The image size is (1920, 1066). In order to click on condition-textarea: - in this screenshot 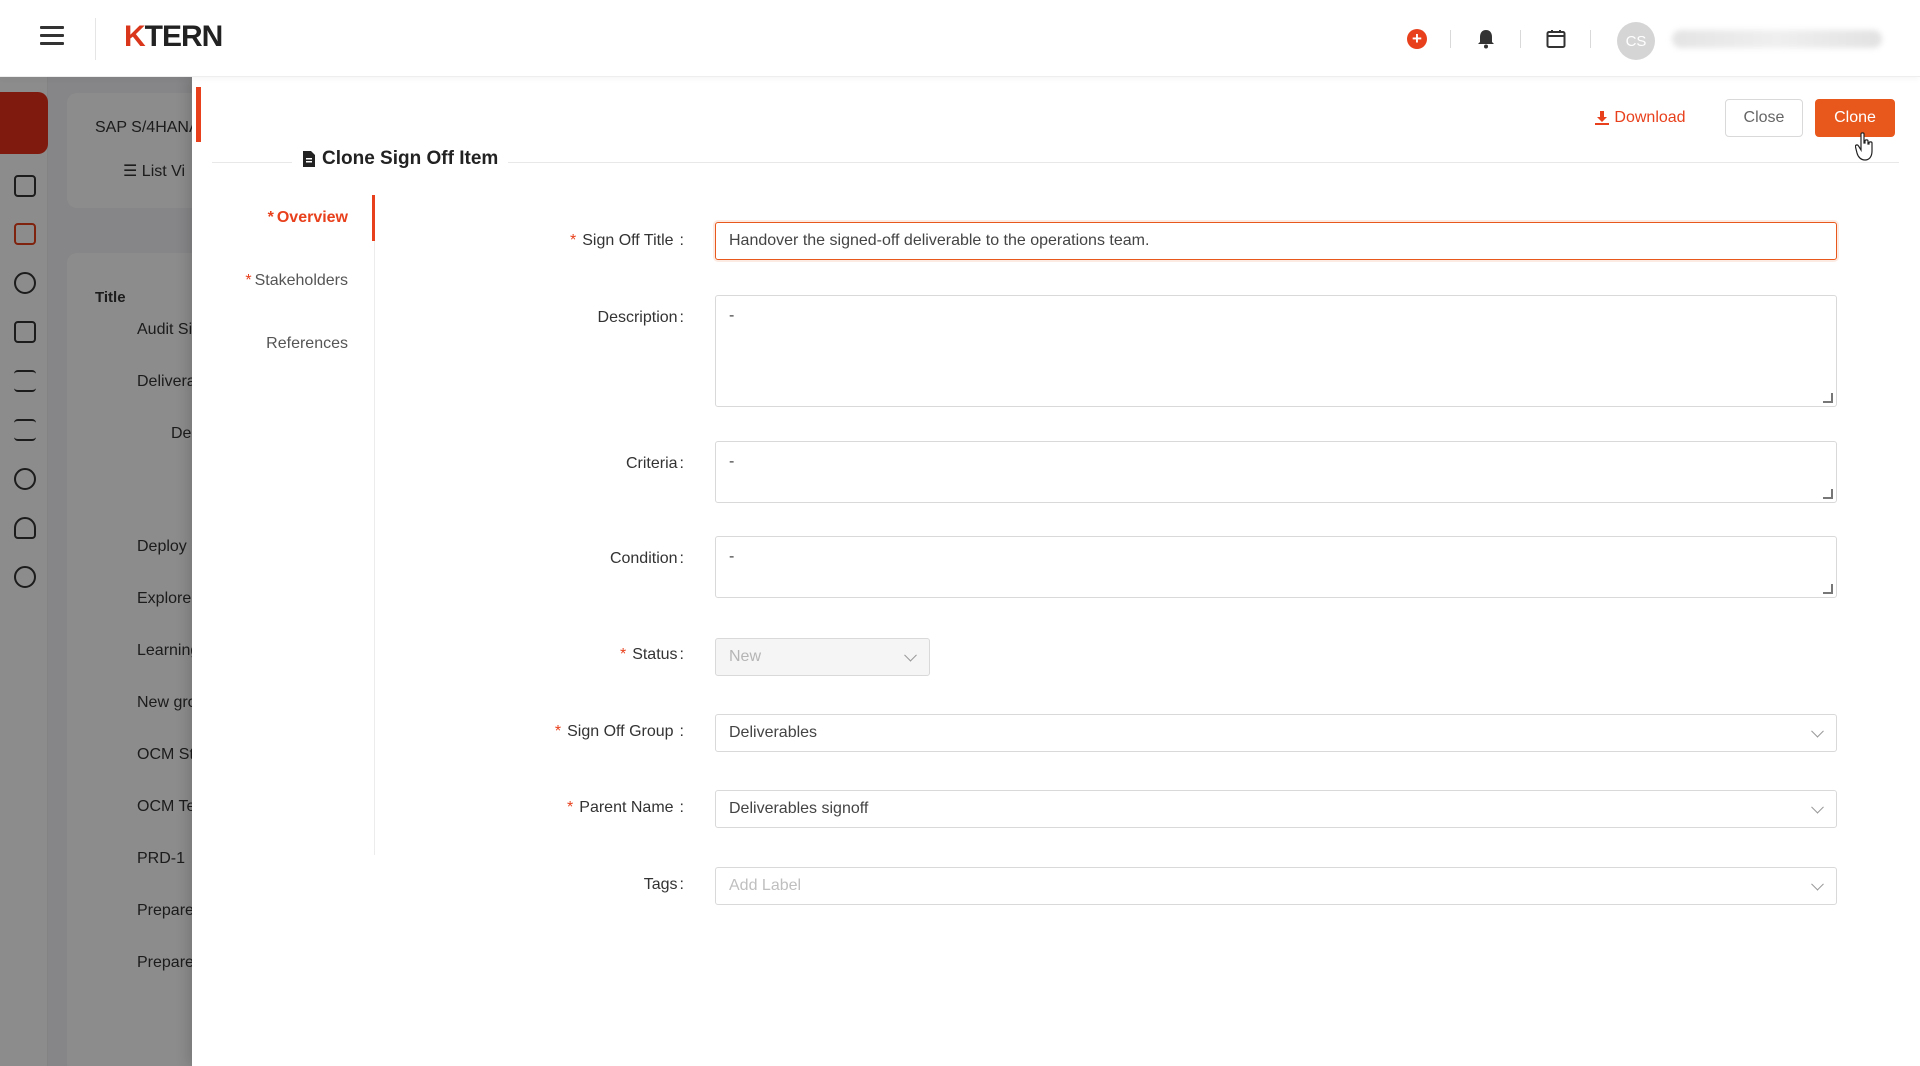, I will do `click(1276, 567)`.